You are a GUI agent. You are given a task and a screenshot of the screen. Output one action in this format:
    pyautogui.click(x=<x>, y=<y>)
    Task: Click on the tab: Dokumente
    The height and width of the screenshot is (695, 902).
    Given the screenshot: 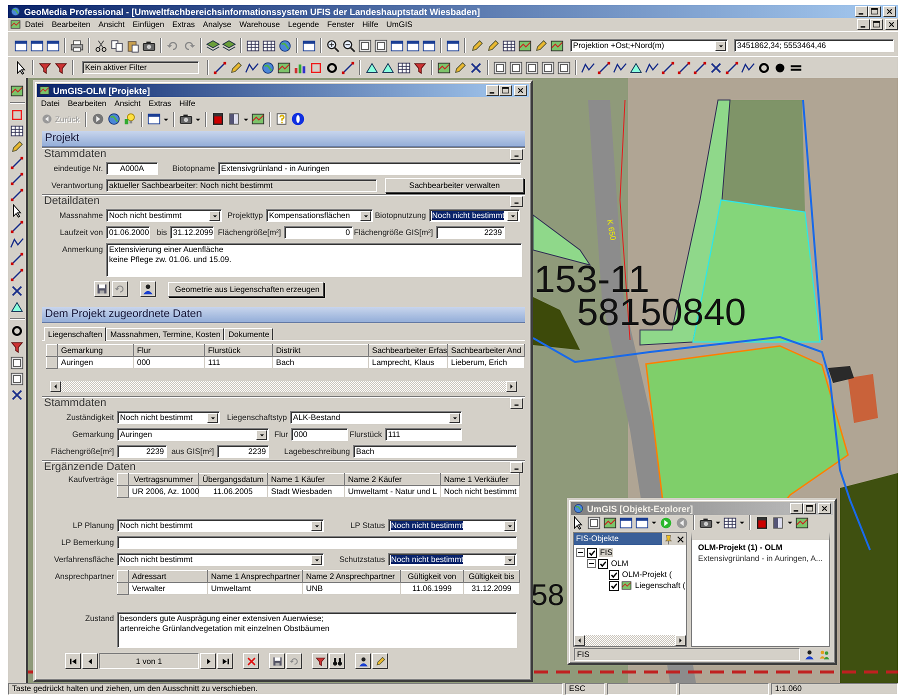 What is the action you would take?
    pyautogui.click(x=249, y=334)
    